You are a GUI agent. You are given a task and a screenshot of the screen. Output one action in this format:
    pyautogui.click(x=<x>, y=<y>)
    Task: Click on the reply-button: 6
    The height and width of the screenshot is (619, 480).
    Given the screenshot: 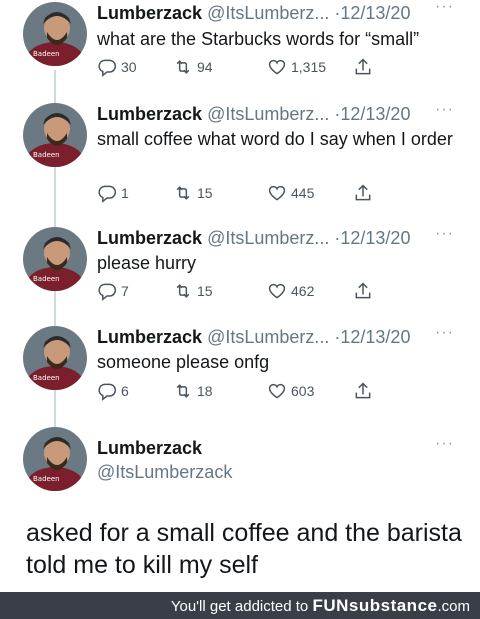 What is the action you would take?
    pyautogui.click(x=113, y=391)
    